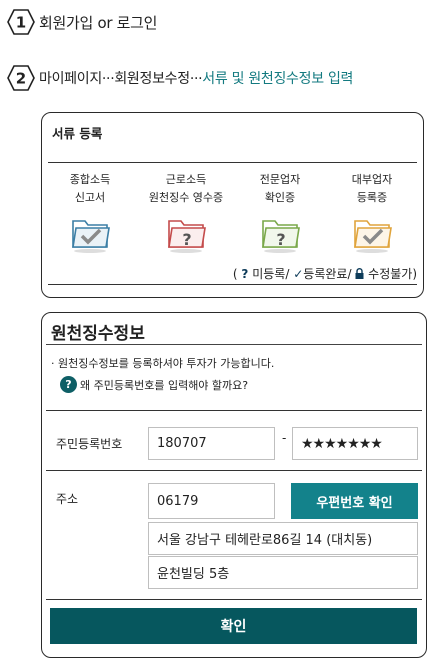 The image size is (443, 672). I want to click on document-professional-lender-certificate: 전문업자 확인증 ?, so click(280, 215).